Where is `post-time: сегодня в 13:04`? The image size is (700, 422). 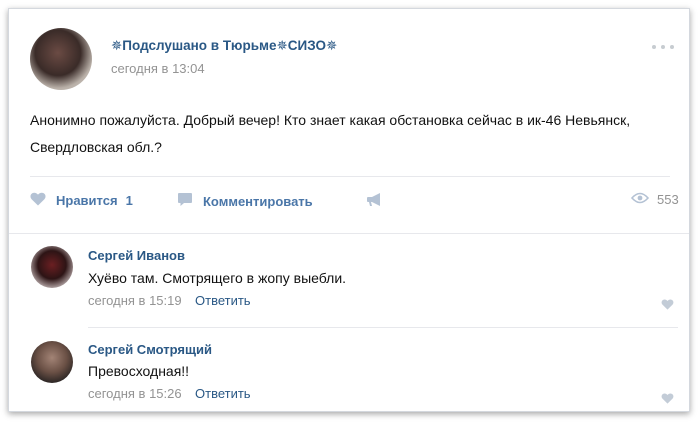 post-time: сегодня в 13:04 is located at coordinates (158, 68).